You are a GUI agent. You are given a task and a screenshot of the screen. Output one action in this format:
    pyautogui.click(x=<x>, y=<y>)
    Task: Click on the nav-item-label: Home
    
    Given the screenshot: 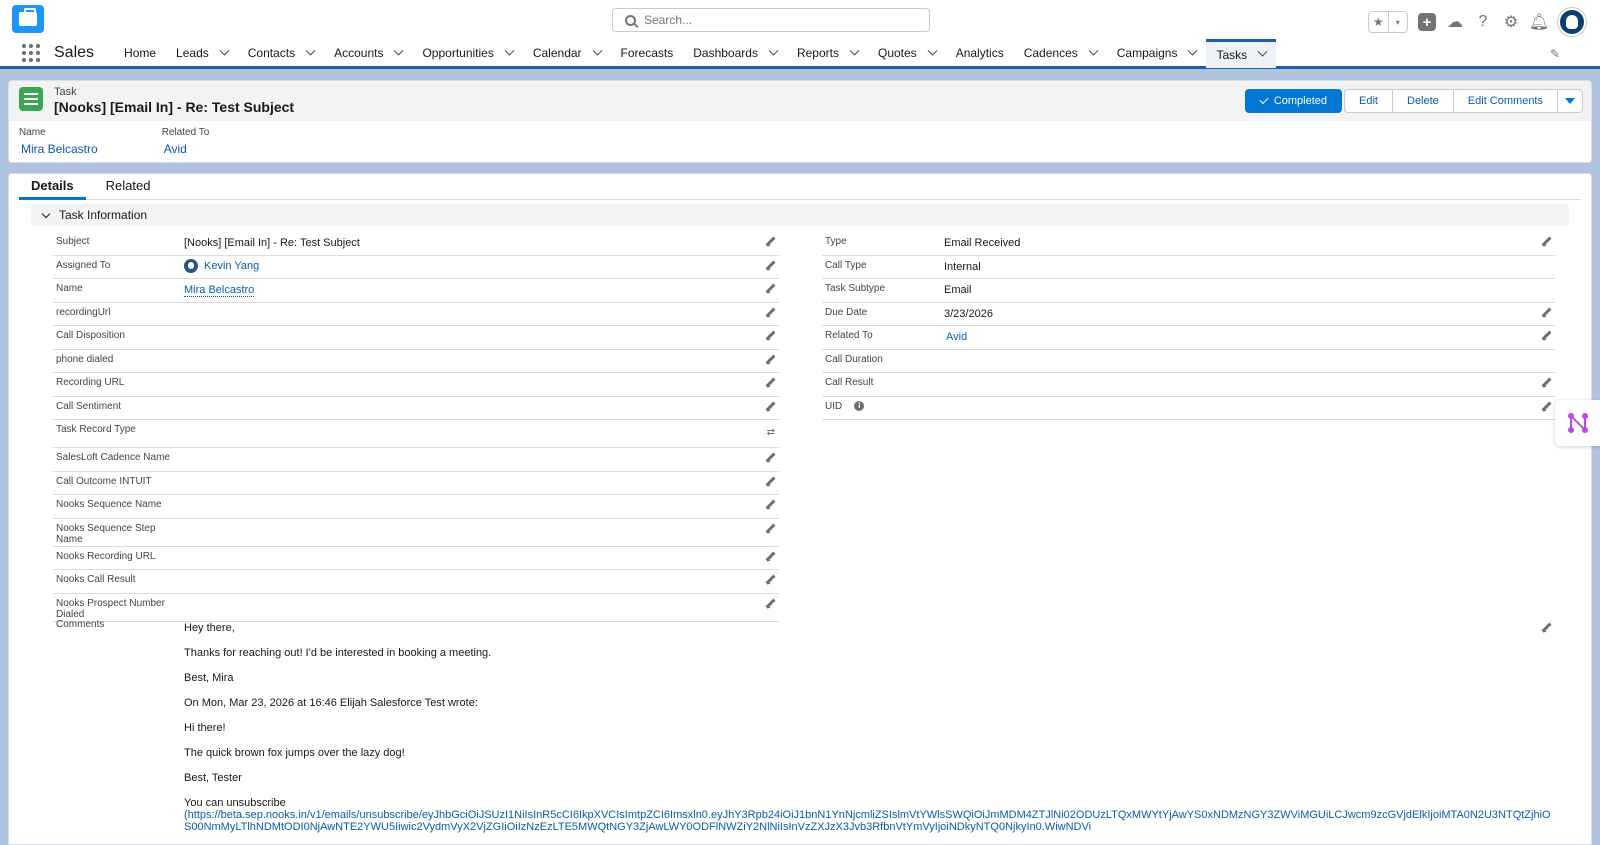 What is the action you would take?
    pyautogui.click(x=140, y=53)
    